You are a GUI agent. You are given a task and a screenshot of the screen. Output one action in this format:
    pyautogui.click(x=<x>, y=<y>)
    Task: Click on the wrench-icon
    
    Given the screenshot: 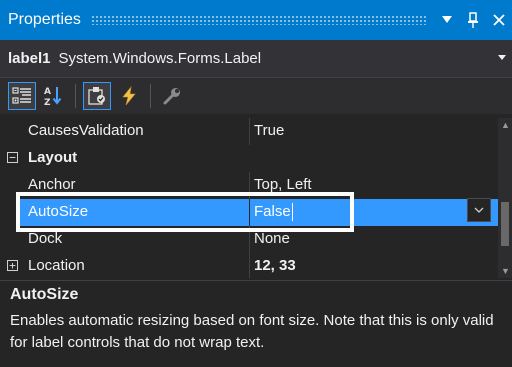 What is the action you would take?
    pyautogui.click(x=171, y=96)
    